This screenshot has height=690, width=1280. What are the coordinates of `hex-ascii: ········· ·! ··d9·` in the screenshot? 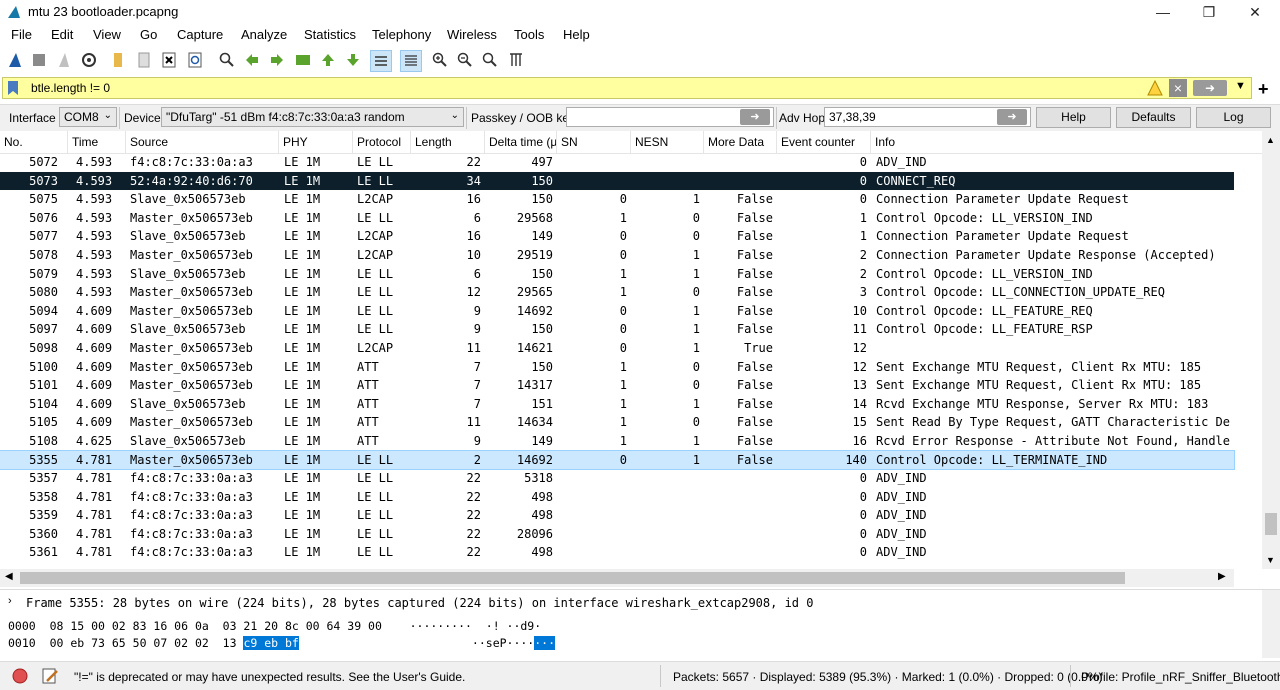 It's located at (476, 626).